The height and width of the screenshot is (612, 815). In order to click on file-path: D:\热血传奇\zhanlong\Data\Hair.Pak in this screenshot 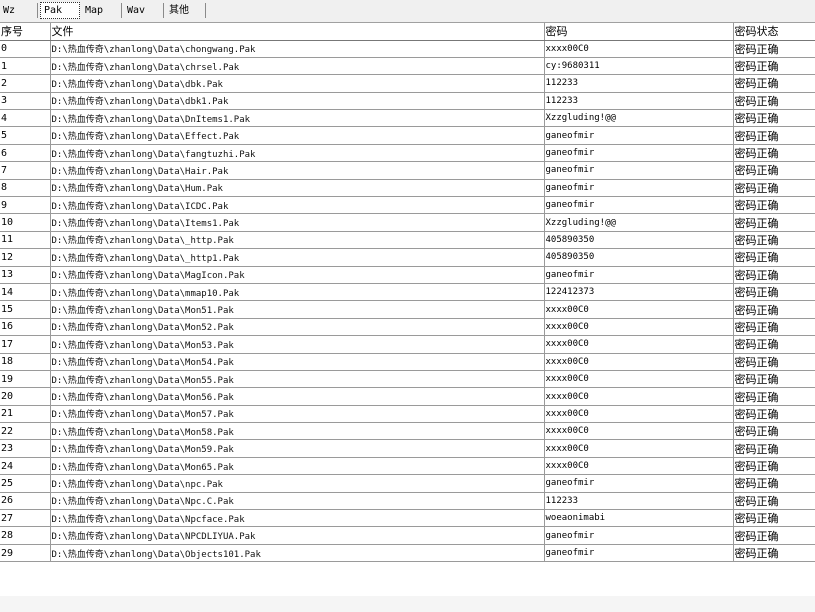, I will do `click(297, 170)`.